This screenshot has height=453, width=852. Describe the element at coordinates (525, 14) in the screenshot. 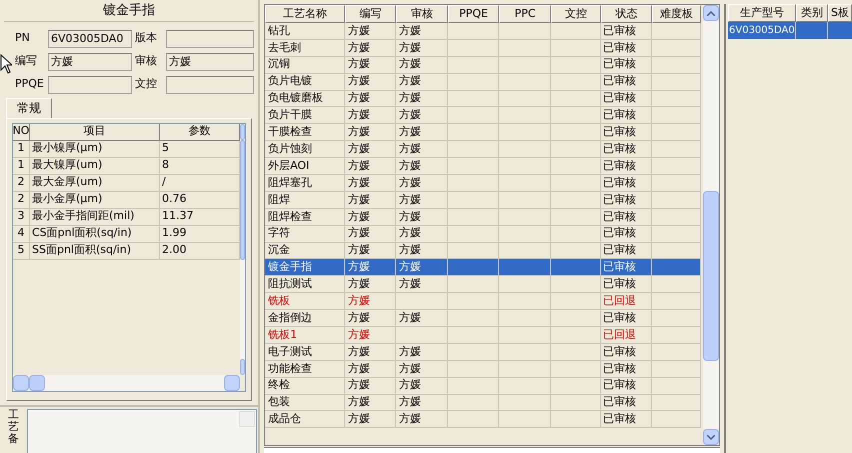

I see `column-header: PPC` at that location.